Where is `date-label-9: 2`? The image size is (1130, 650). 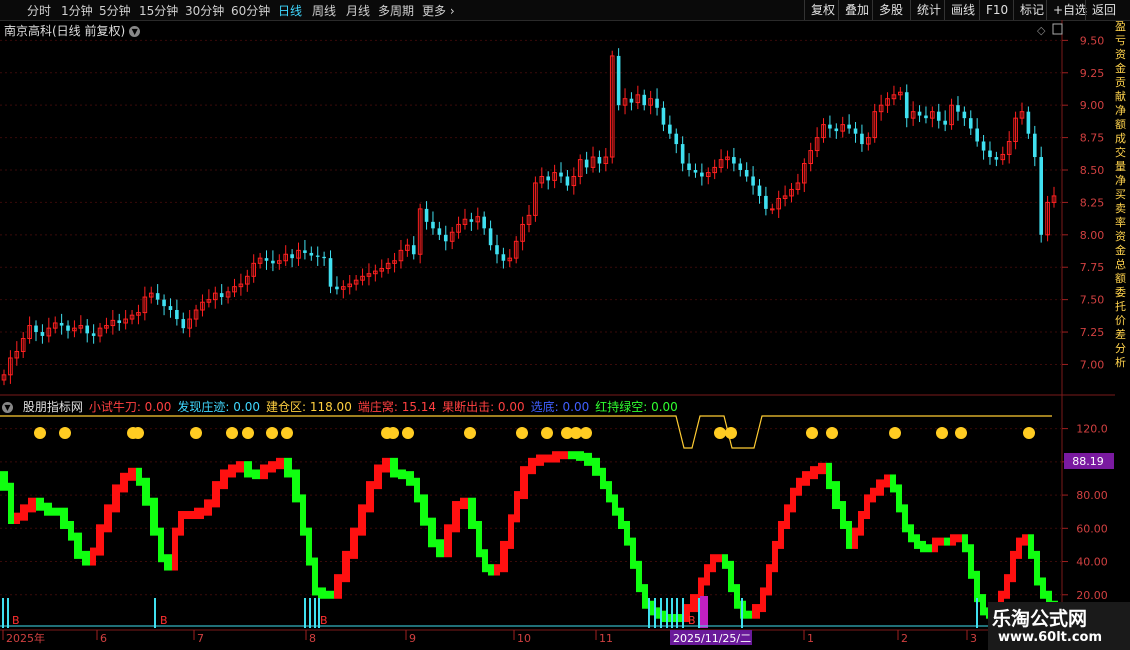
date-label-9: 2 is located at coordinates (904, 638).